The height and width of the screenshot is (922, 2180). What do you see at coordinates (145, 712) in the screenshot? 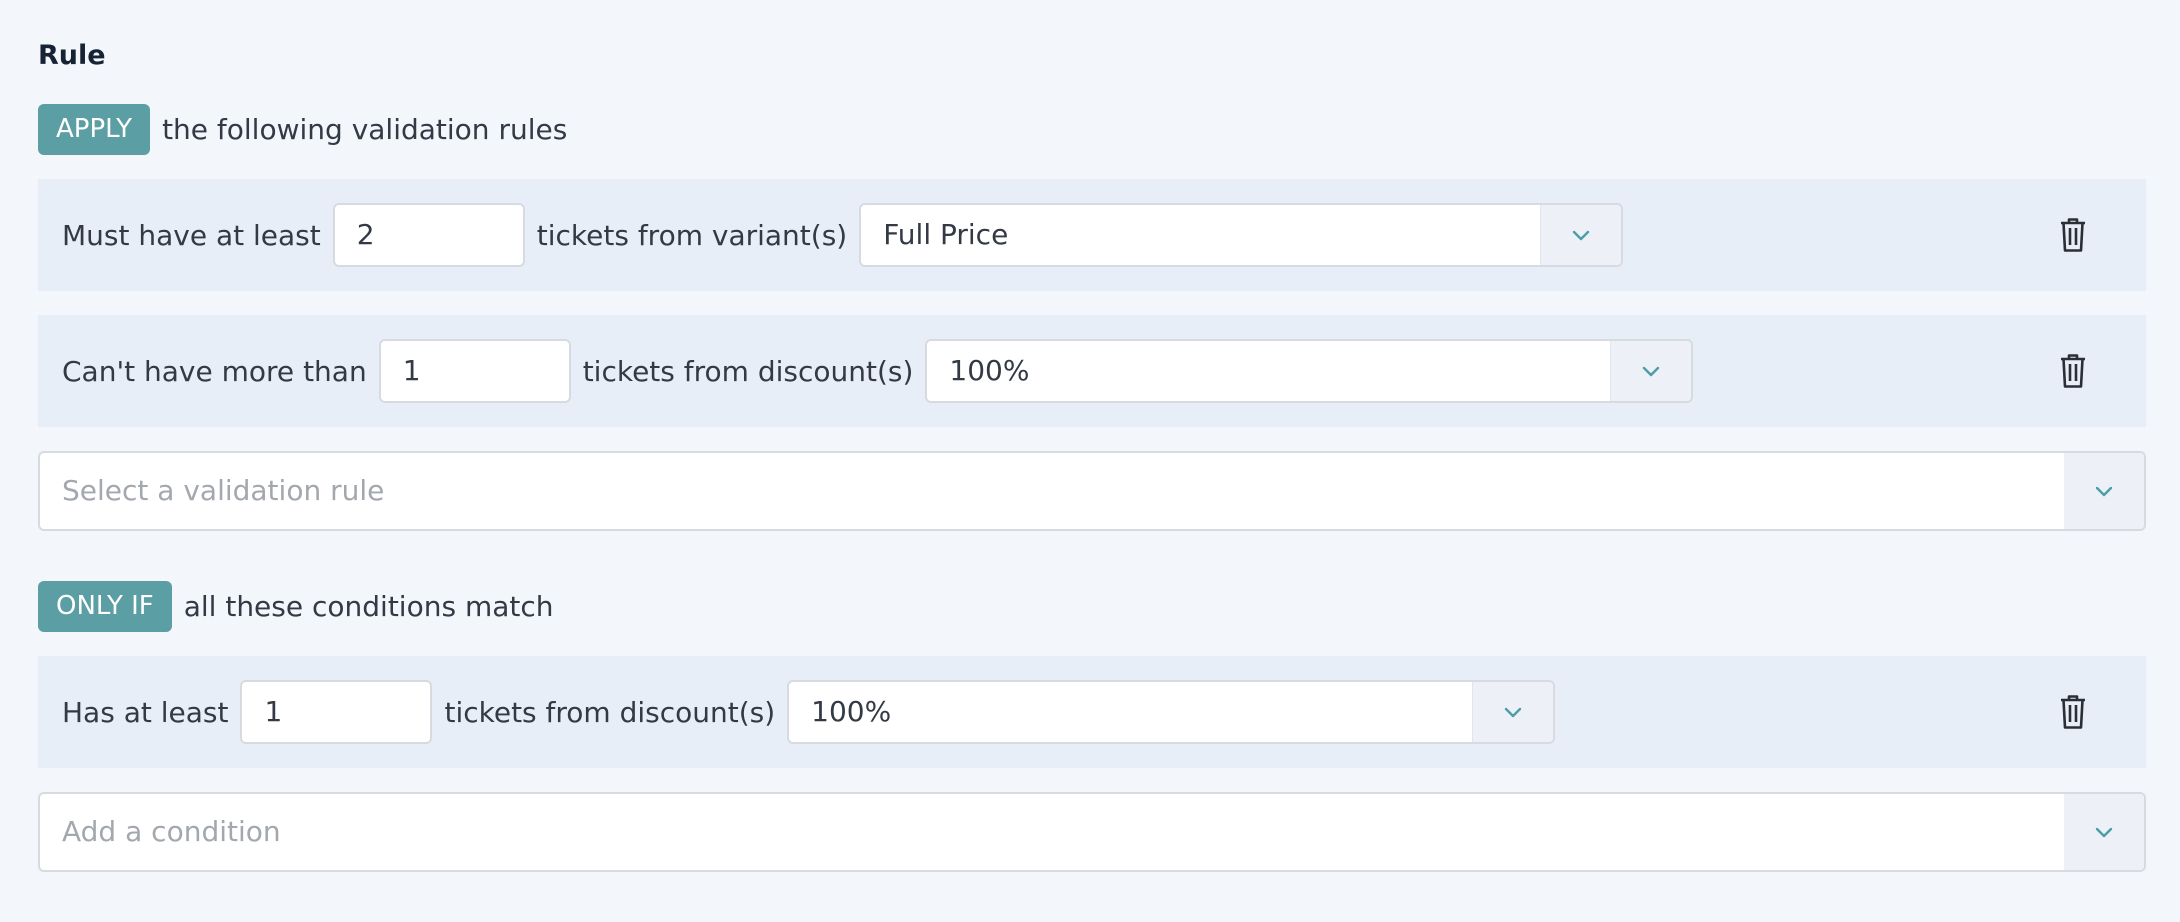
I see `condition-prefix-label: Has at least` at bounding box center [145, 712].